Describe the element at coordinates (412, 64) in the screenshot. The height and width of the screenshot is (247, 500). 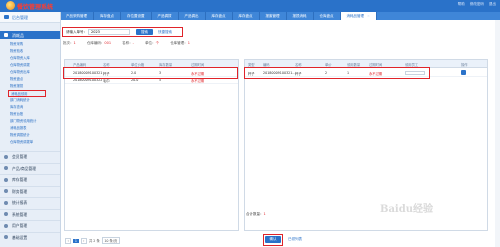
I see `column-header: 领用员工` at that location.